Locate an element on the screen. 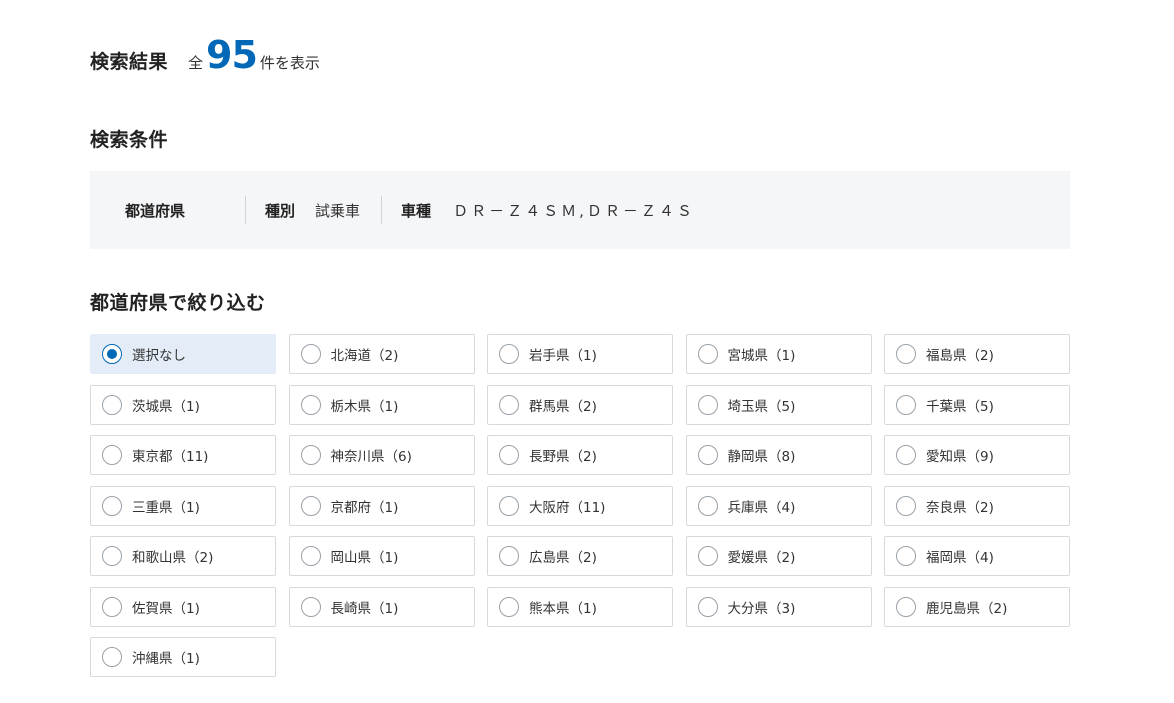 The height and width of the screenshot is (703, 1174). prefecture-option-label: 北海道（2) is located at coordinates (364, 356).